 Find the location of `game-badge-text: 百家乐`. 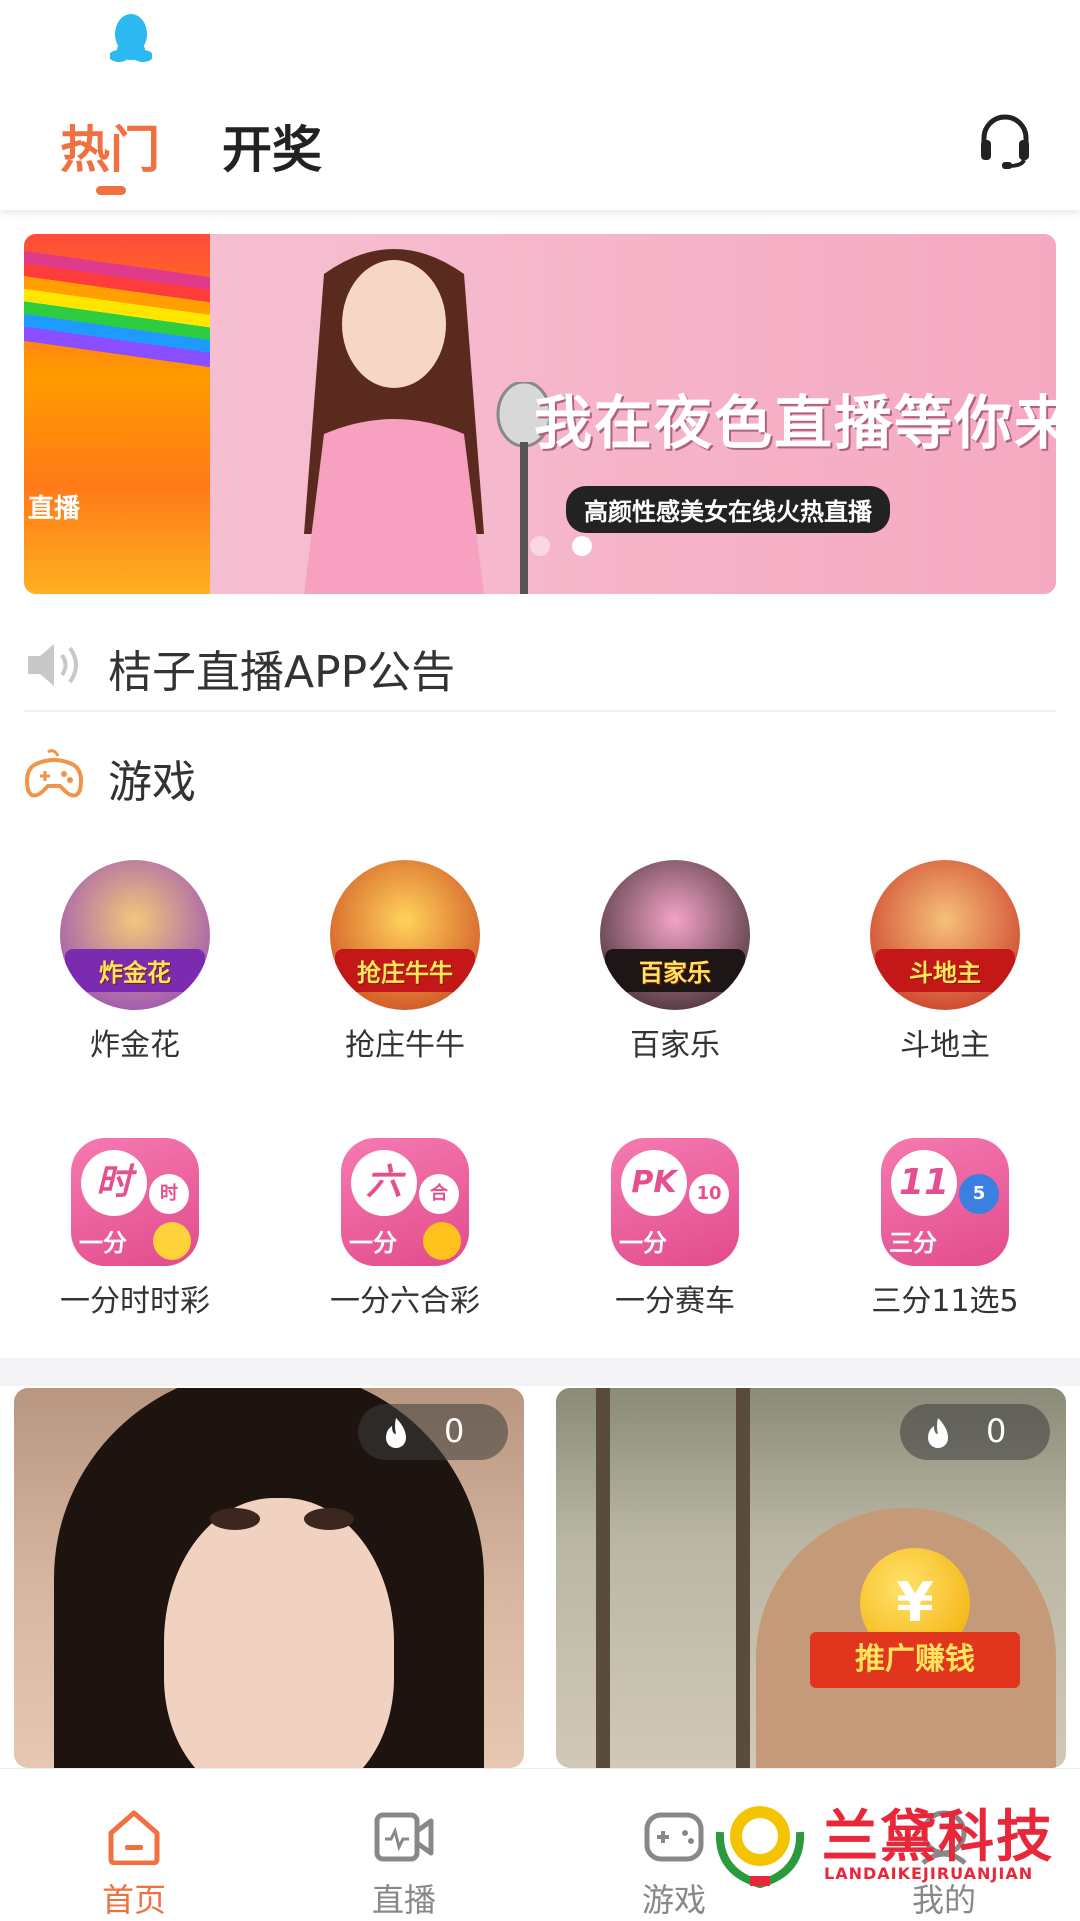

game-badge-text: 百家乐 is located at coordinates (675, 970).